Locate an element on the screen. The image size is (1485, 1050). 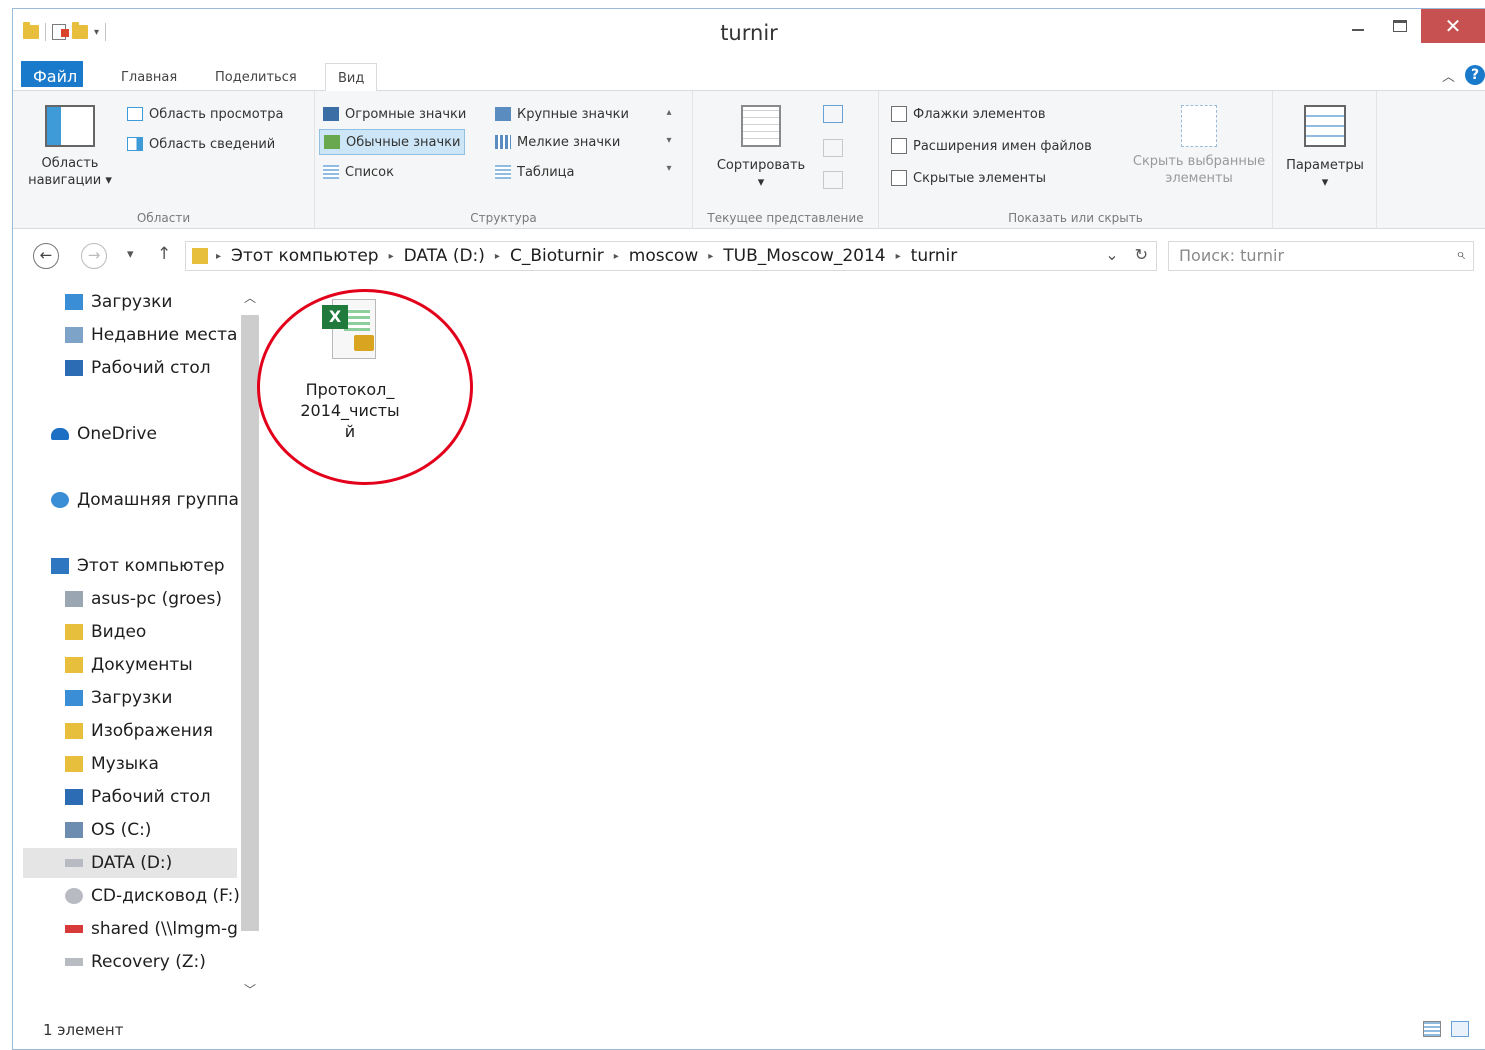
nav-item-desktop-pc: Рабочий стол is located at coordinates (138, 797).